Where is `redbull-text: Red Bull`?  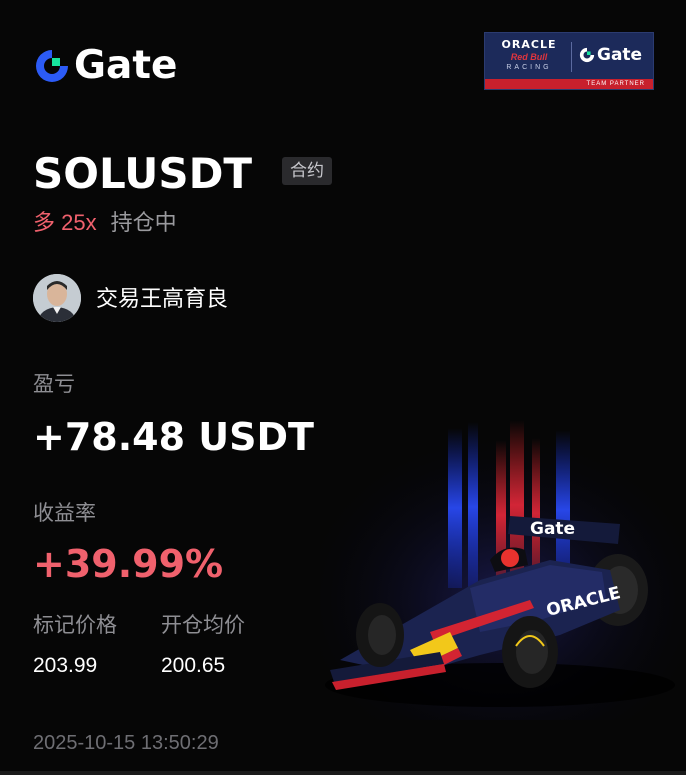
redbull-text: Red Bull is located at coordinates (529, 57).